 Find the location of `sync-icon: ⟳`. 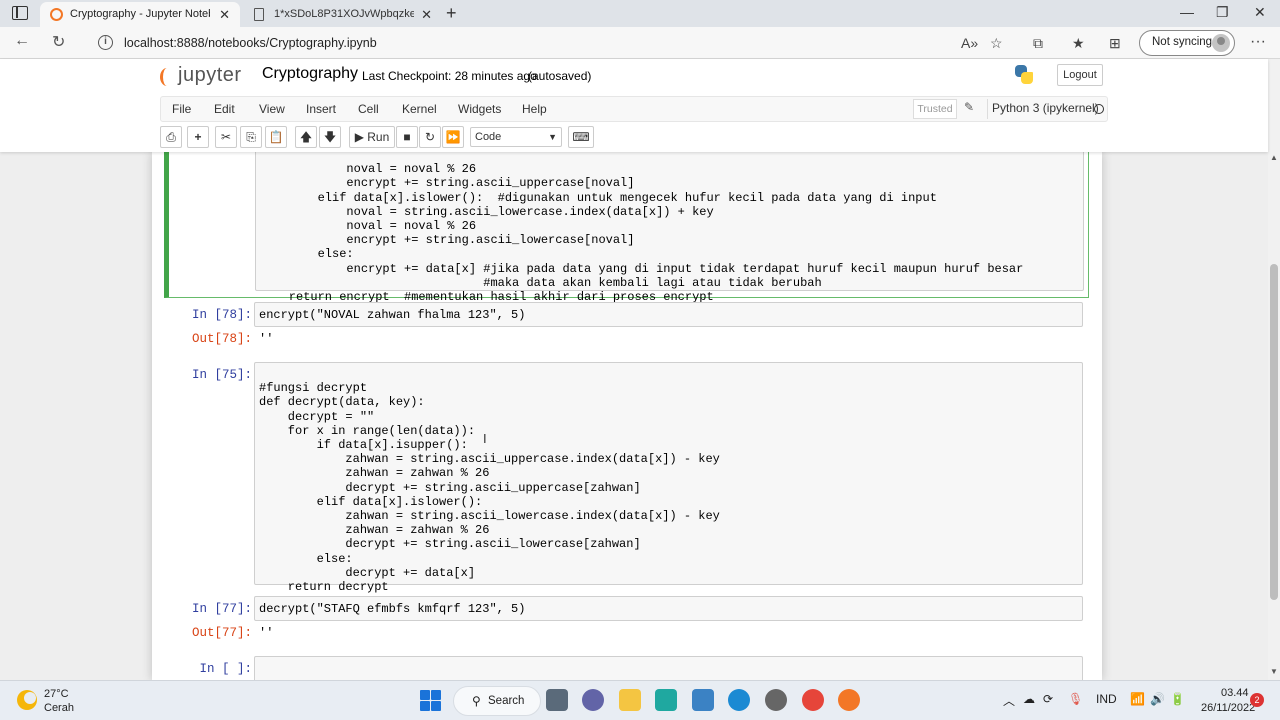

sync-icon: ⟳ is located at coordinates (1048, 699).